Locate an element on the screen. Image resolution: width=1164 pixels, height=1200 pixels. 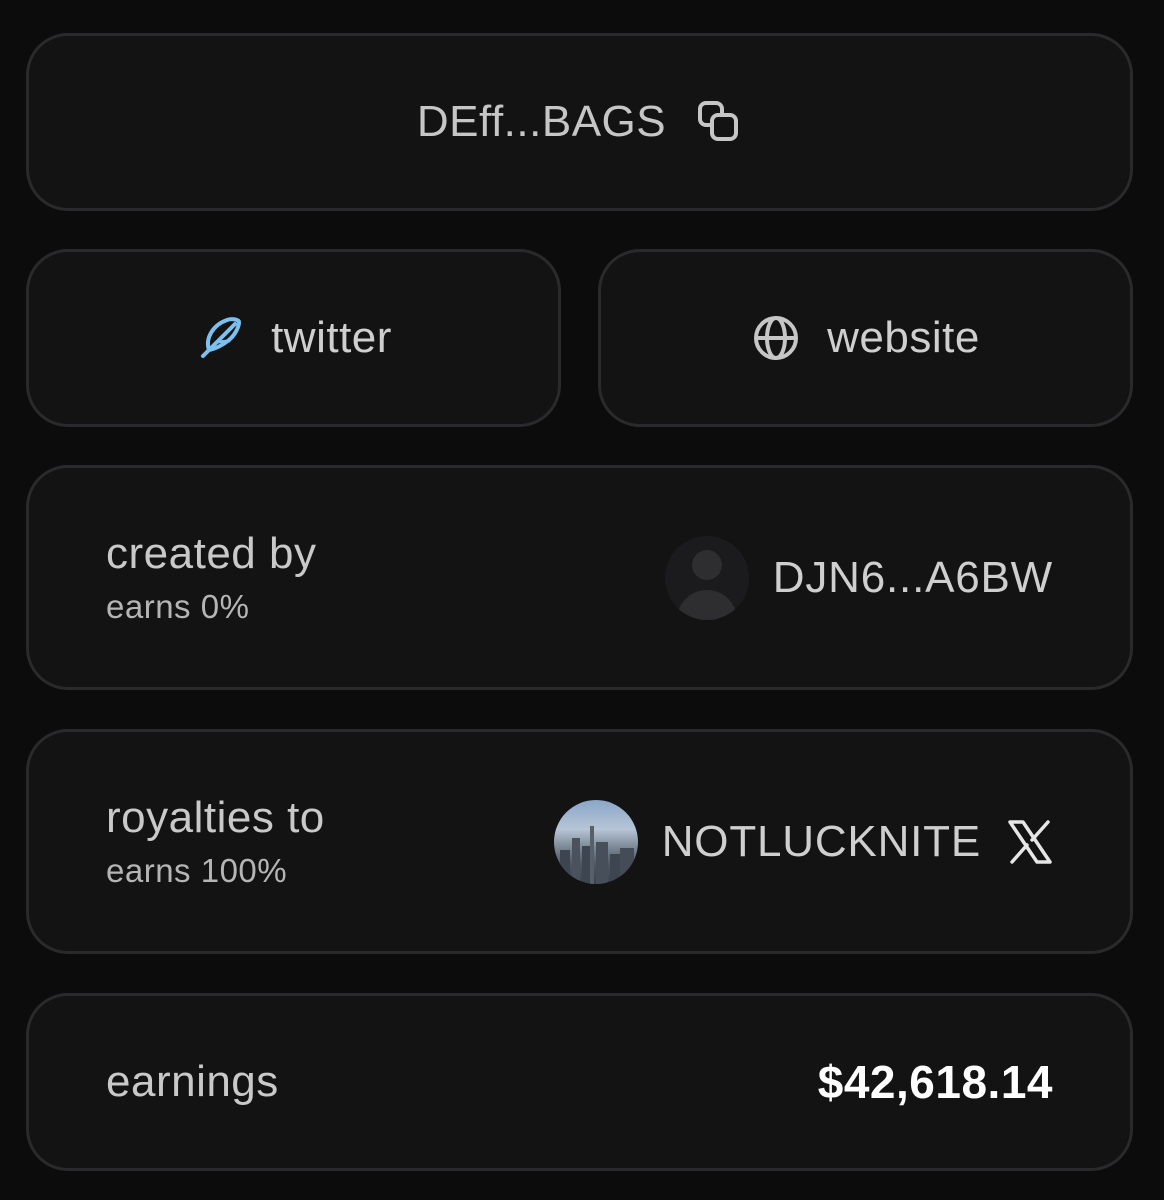
earnings-value: $42,618.14 is located at coordinates (935, 1082).